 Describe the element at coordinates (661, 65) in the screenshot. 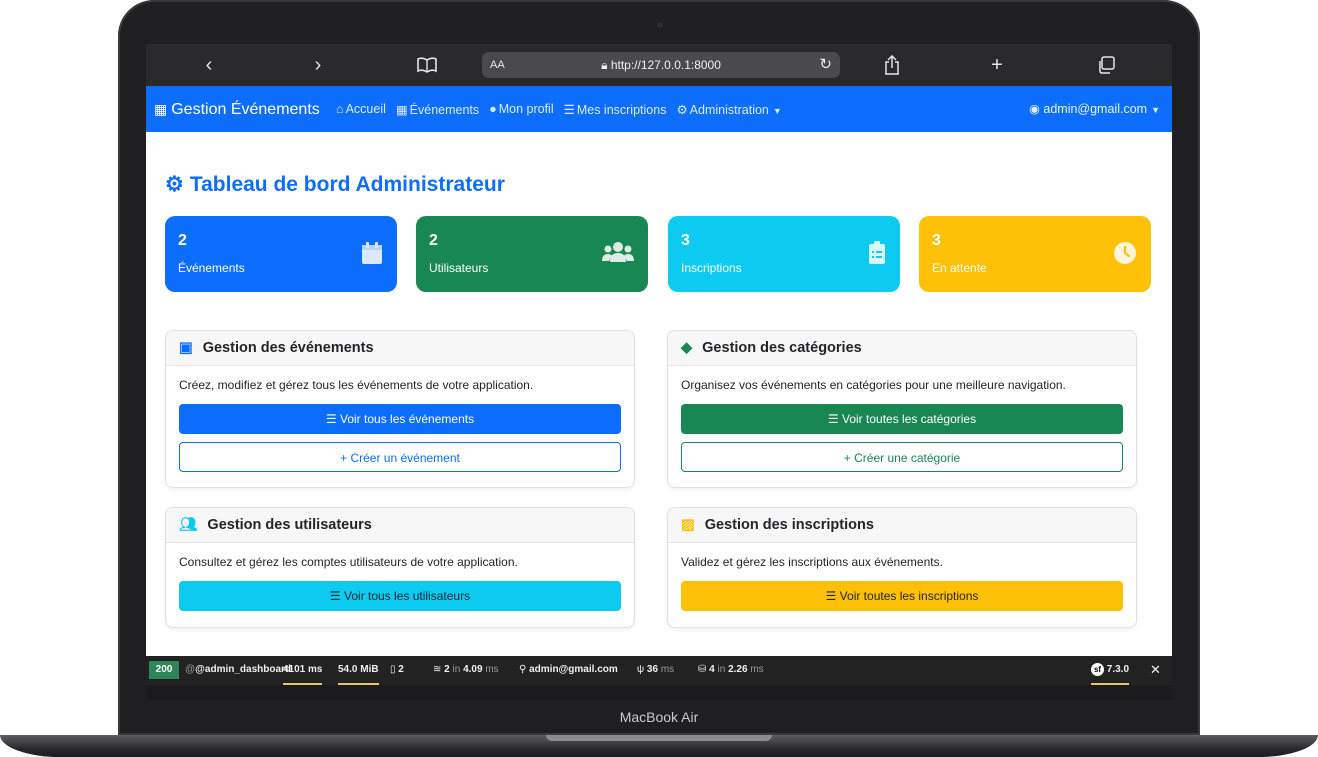

I see `address-bar: AA 🔒︎ http://127.0.0.1:8000 ↻` at that location.